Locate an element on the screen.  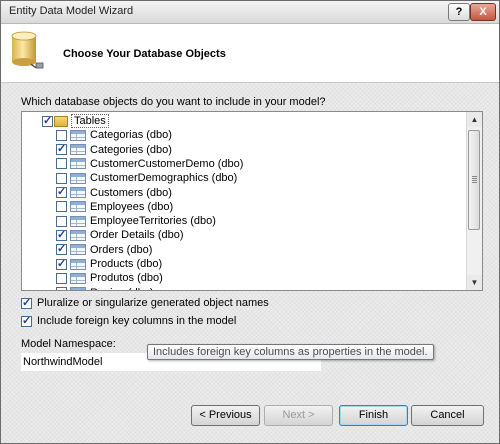
tree-item: Categories (dbo) is located at coordinates (114, 149).